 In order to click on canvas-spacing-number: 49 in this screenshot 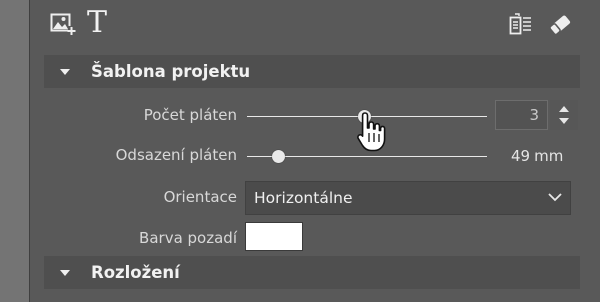, I will do `click(521, 156)`.